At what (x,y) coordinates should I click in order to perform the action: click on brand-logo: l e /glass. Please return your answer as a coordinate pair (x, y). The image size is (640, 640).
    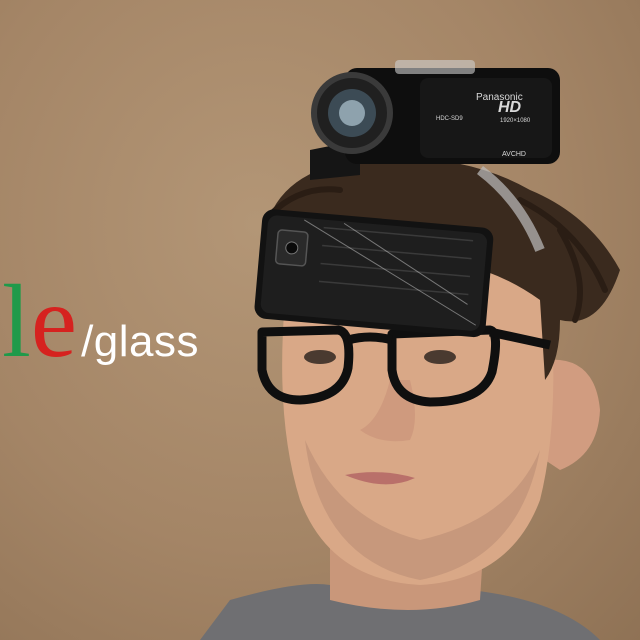
    Looking at the image, I should click on (100, 322).